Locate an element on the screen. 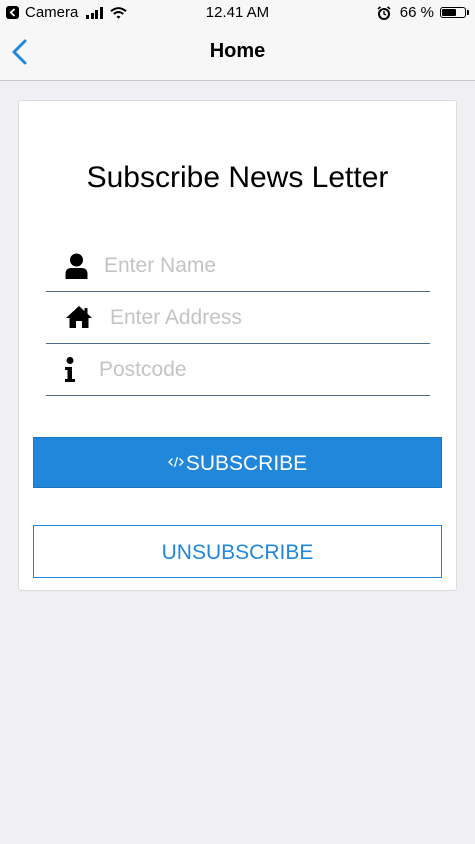 The width and height of the screenshot is (475, 844). address-field is located at coordinates (238, 317).